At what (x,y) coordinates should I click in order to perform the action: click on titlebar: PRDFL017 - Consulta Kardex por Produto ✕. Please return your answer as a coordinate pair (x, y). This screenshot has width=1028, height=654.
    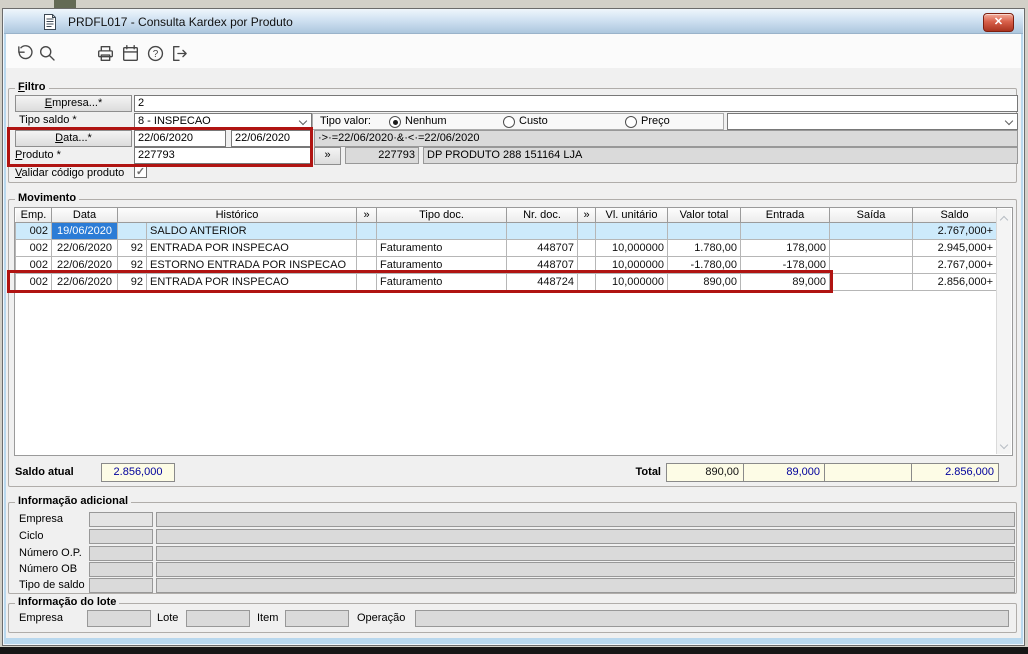
    Looking at the image, I should click on (513, 22).